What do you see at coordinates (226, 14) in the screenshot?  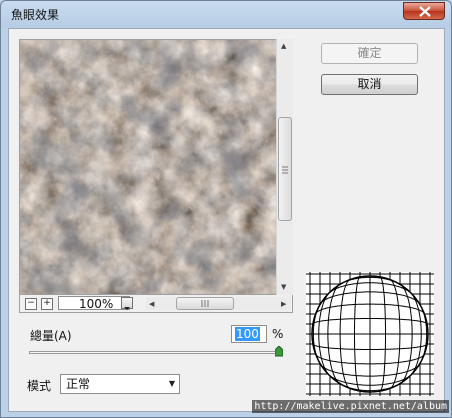 I see `title-bar: 魚眼效果` at bounding box center [226, 14].